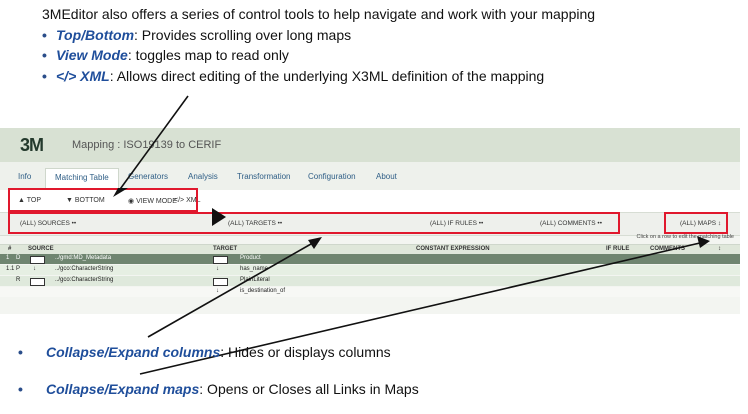 This screenshot has width=748, height=414. What do you see at coordinates (133, 352) in the screenshot?
I see `bullet-term: Collapse/Expand columns` at bounding box center [133, 352].